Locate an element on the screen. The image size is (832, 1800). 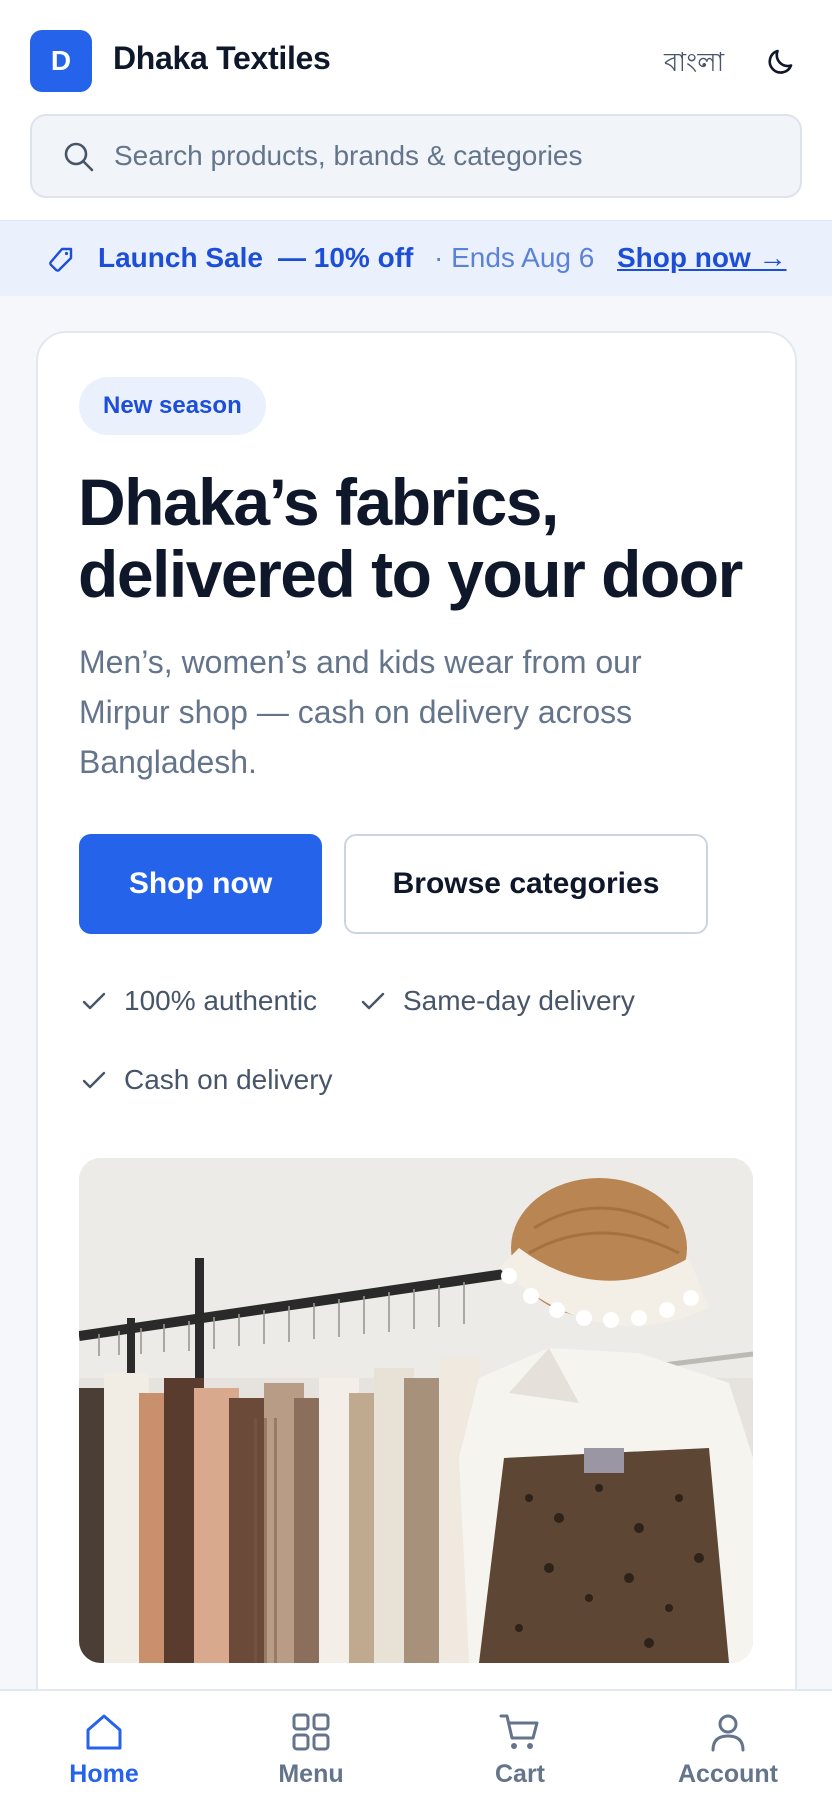
feature-authentic: 100% authentic is located at coordinates (198, 1001).